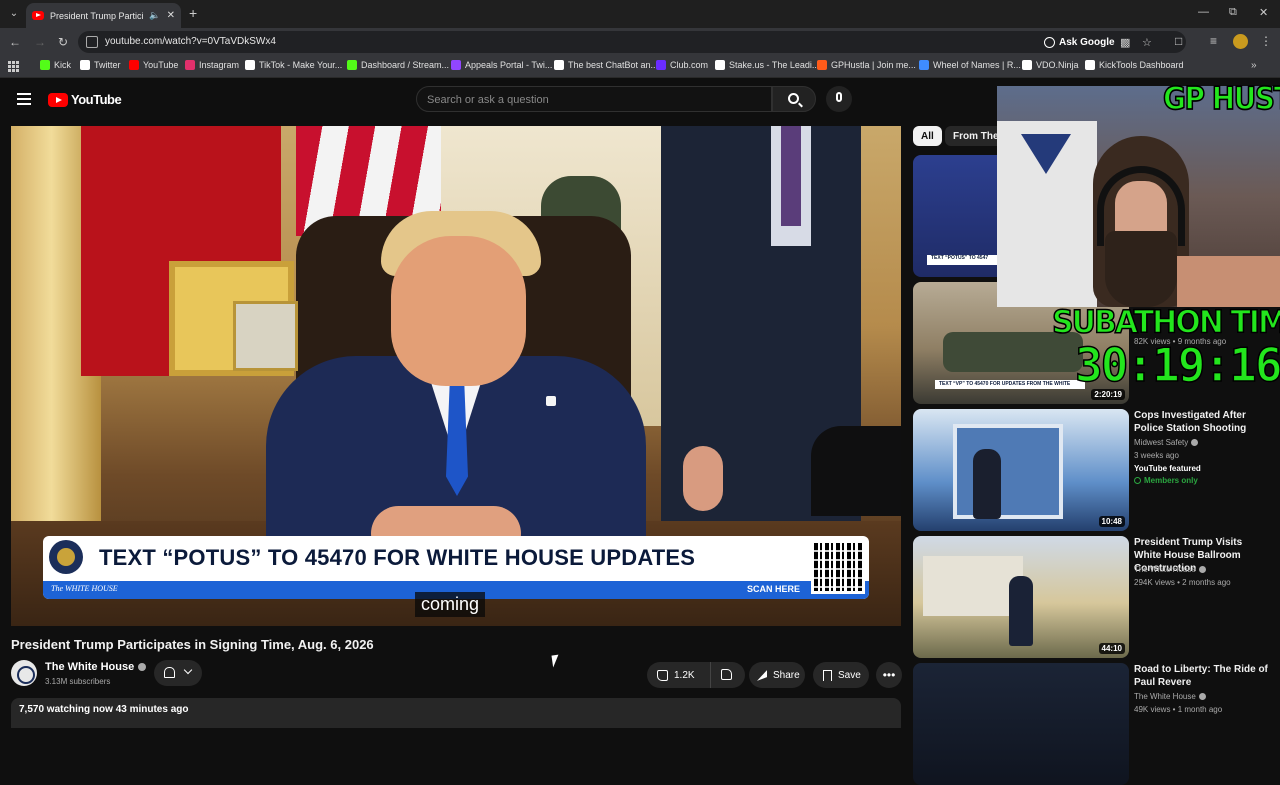  Describe the element at coordinates (178, 673) in the screenshot. I see `notification-bell-button` at that location.